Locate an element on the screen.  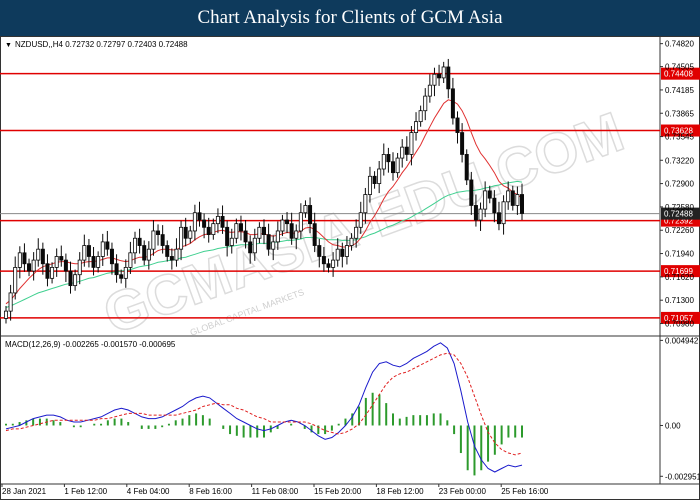
symbol-marker-icon: ▼ is located at coordinates (8, 45).